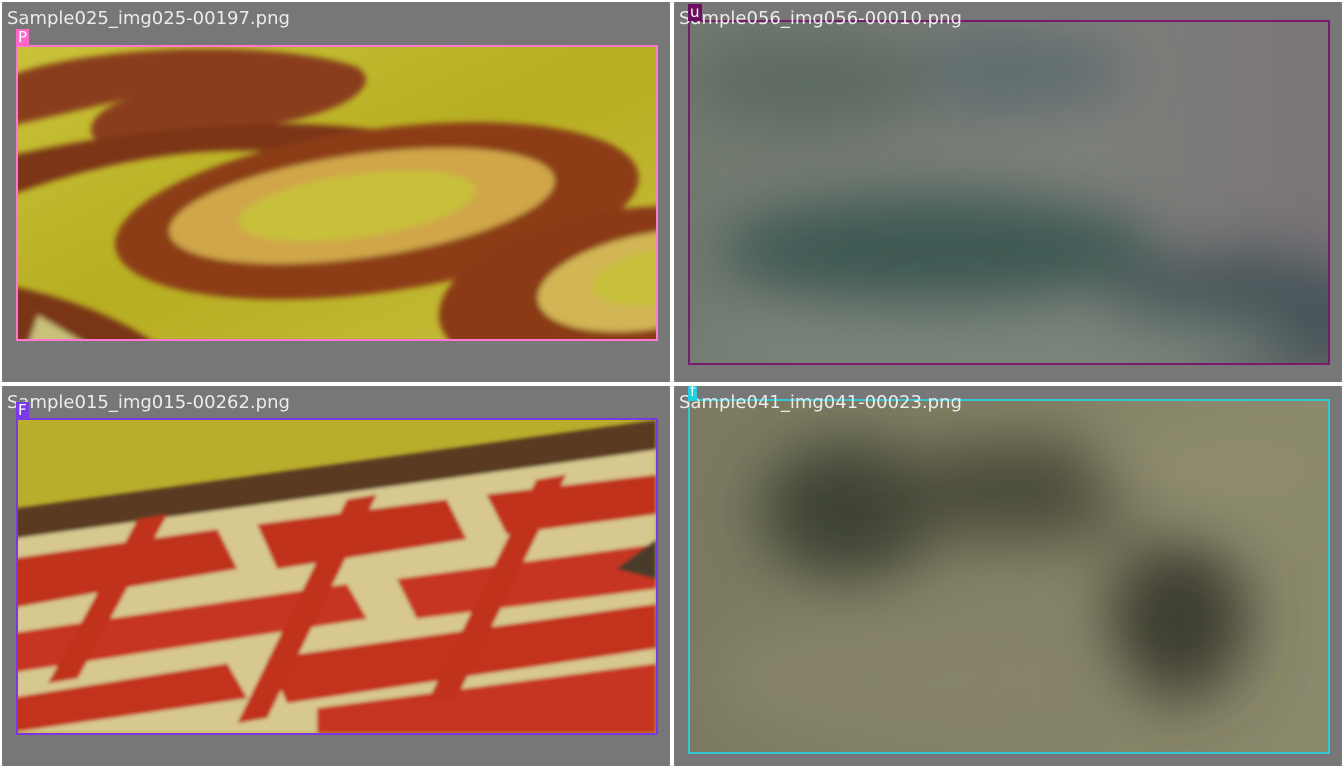  What do you see at coordinates (695, 12) in the screenshot?
I see `class-tag-2: u` at bounding box center [695, 12].